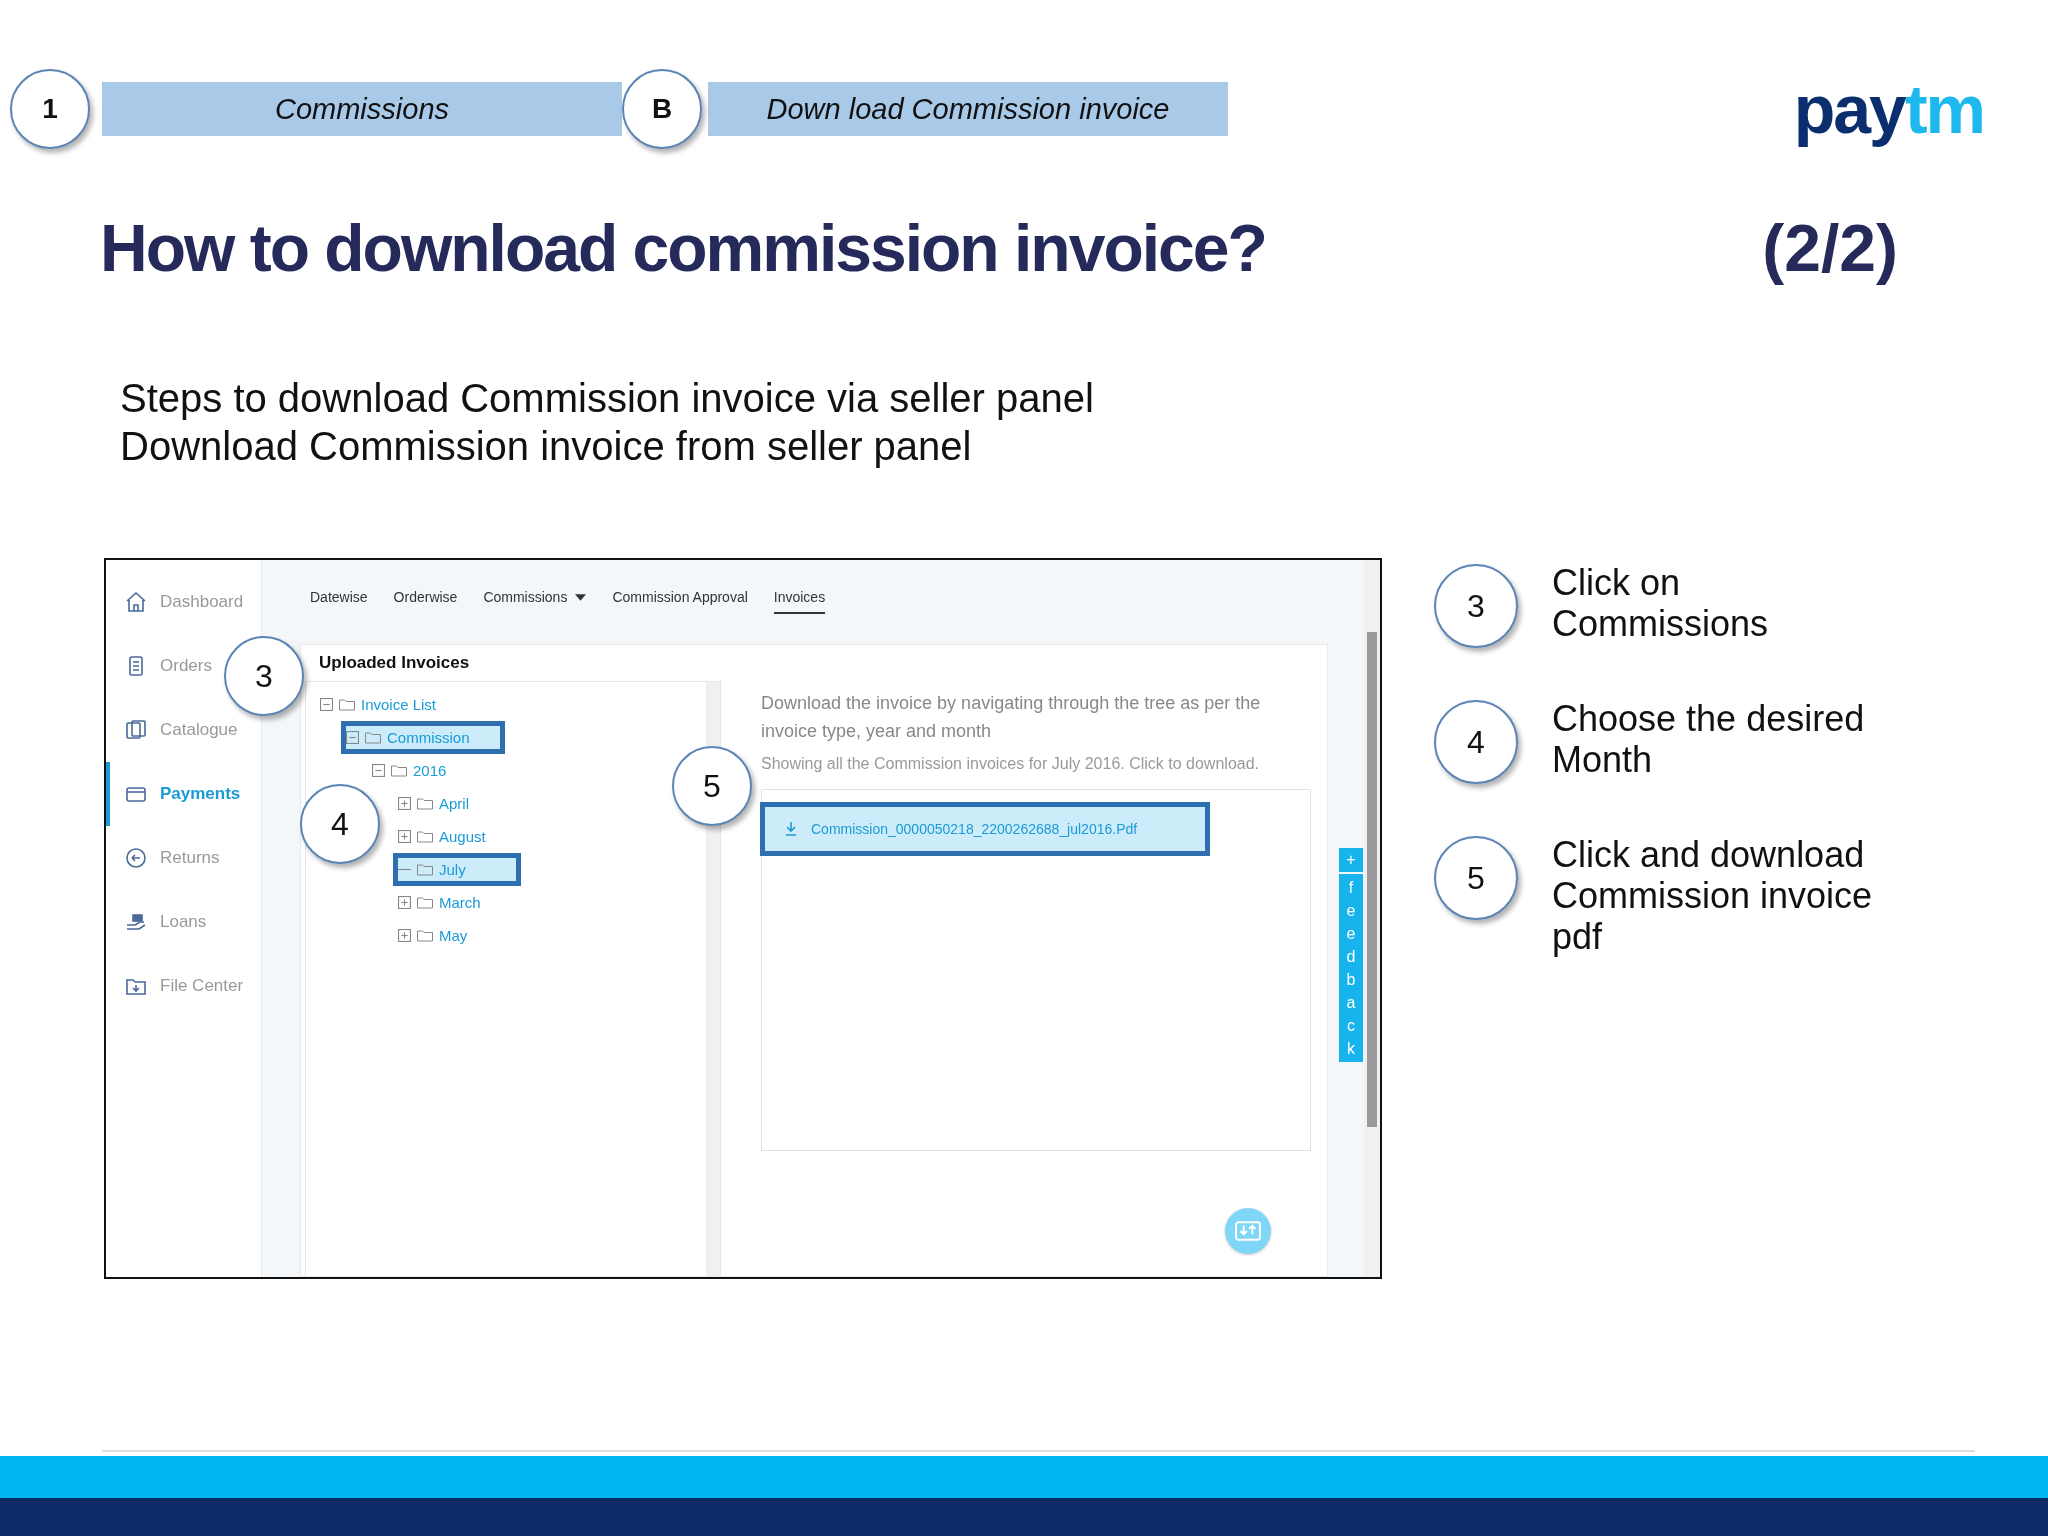 The width and height of the screenshot is (2048, 1536). What do you see at coordinates (175, 986) in the screenshot?
I see `sidebar-item: File Center` at bounding box center [175, 986].